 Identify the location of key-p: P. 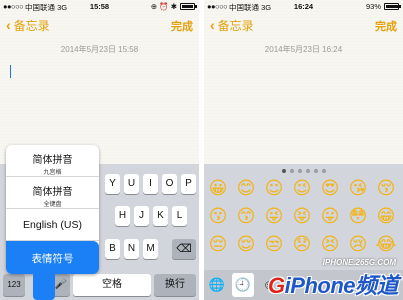
(188, 184).